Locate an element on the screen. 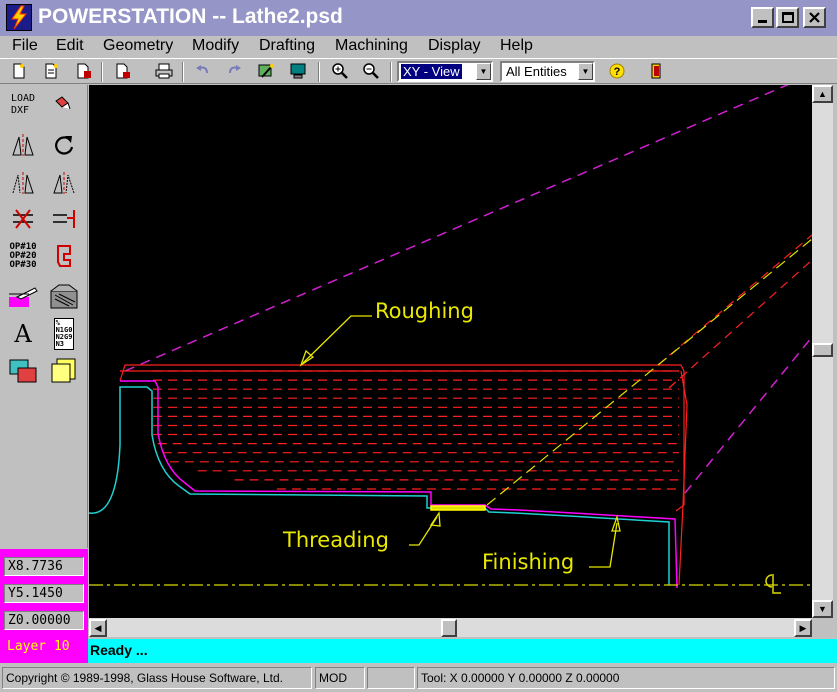 This screenshot has width=837, height=692. notes-button is located at coordinates (64, 371).